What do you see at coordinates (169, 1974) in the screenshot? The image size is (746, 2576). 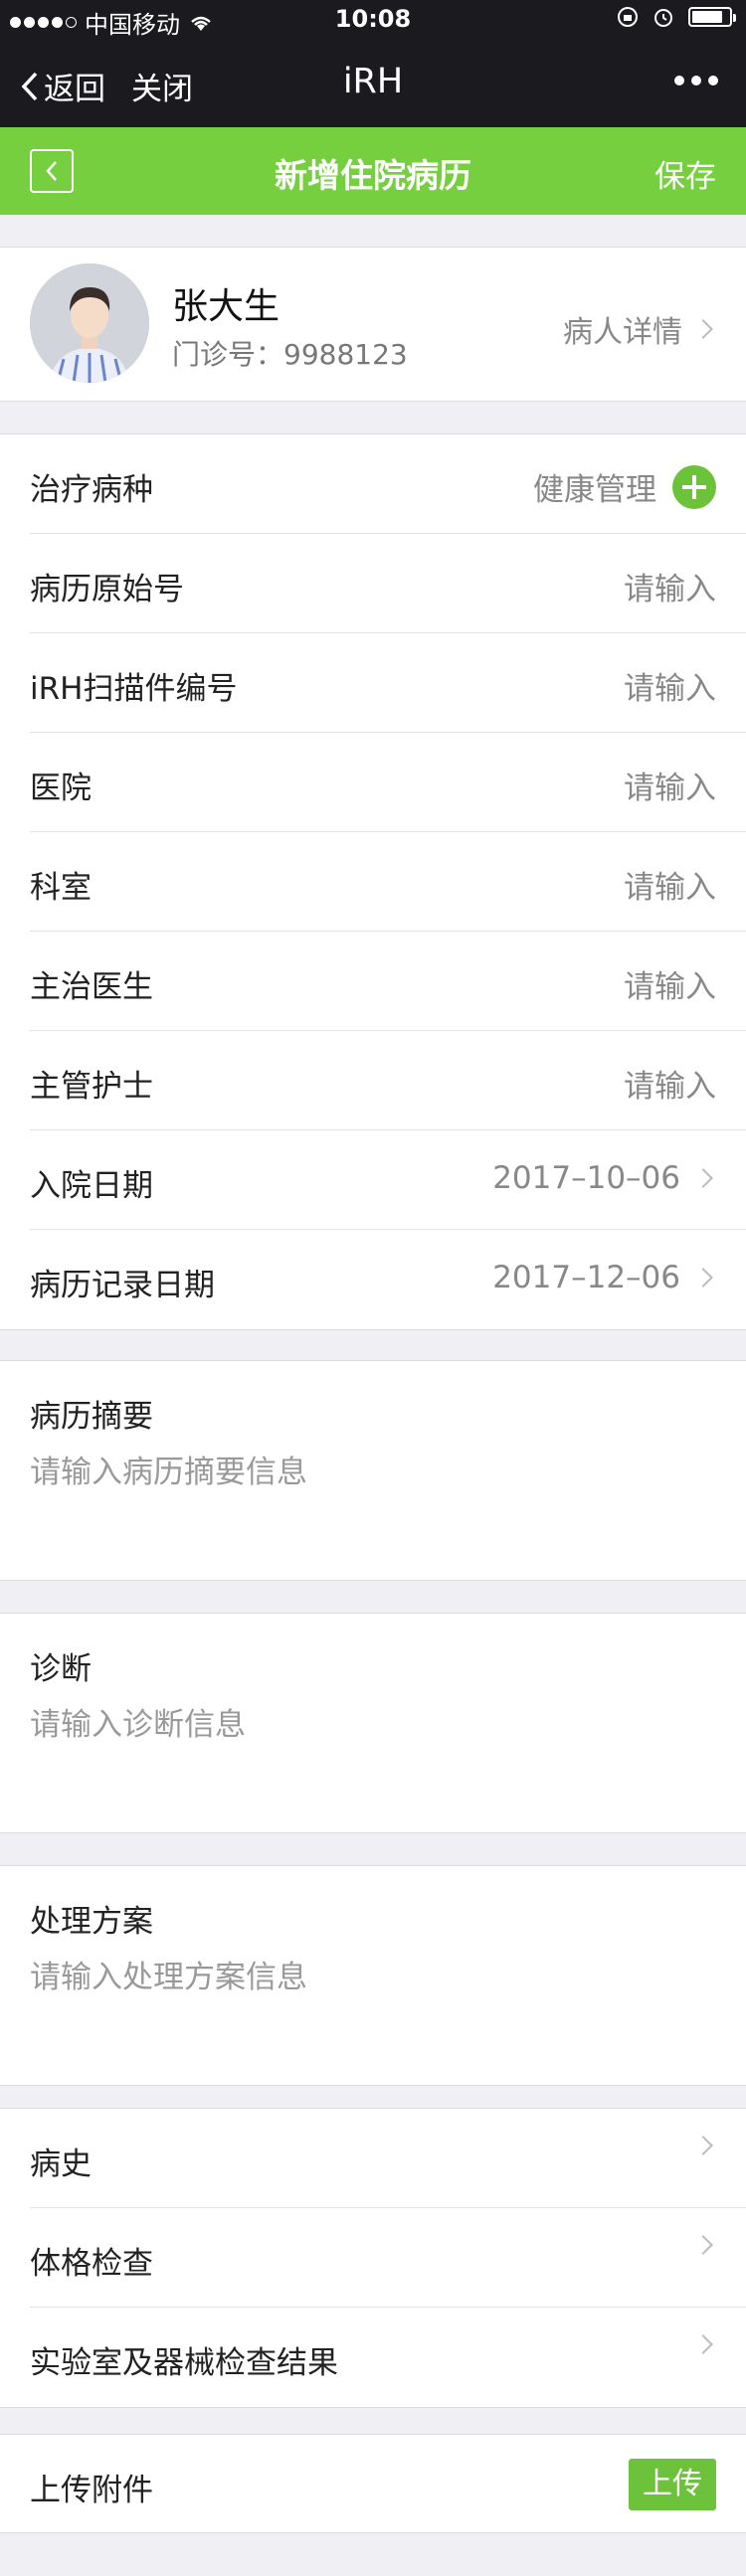 I see `treatment-input: 请输入处理方案信息` at bounding box center [169, 1974].